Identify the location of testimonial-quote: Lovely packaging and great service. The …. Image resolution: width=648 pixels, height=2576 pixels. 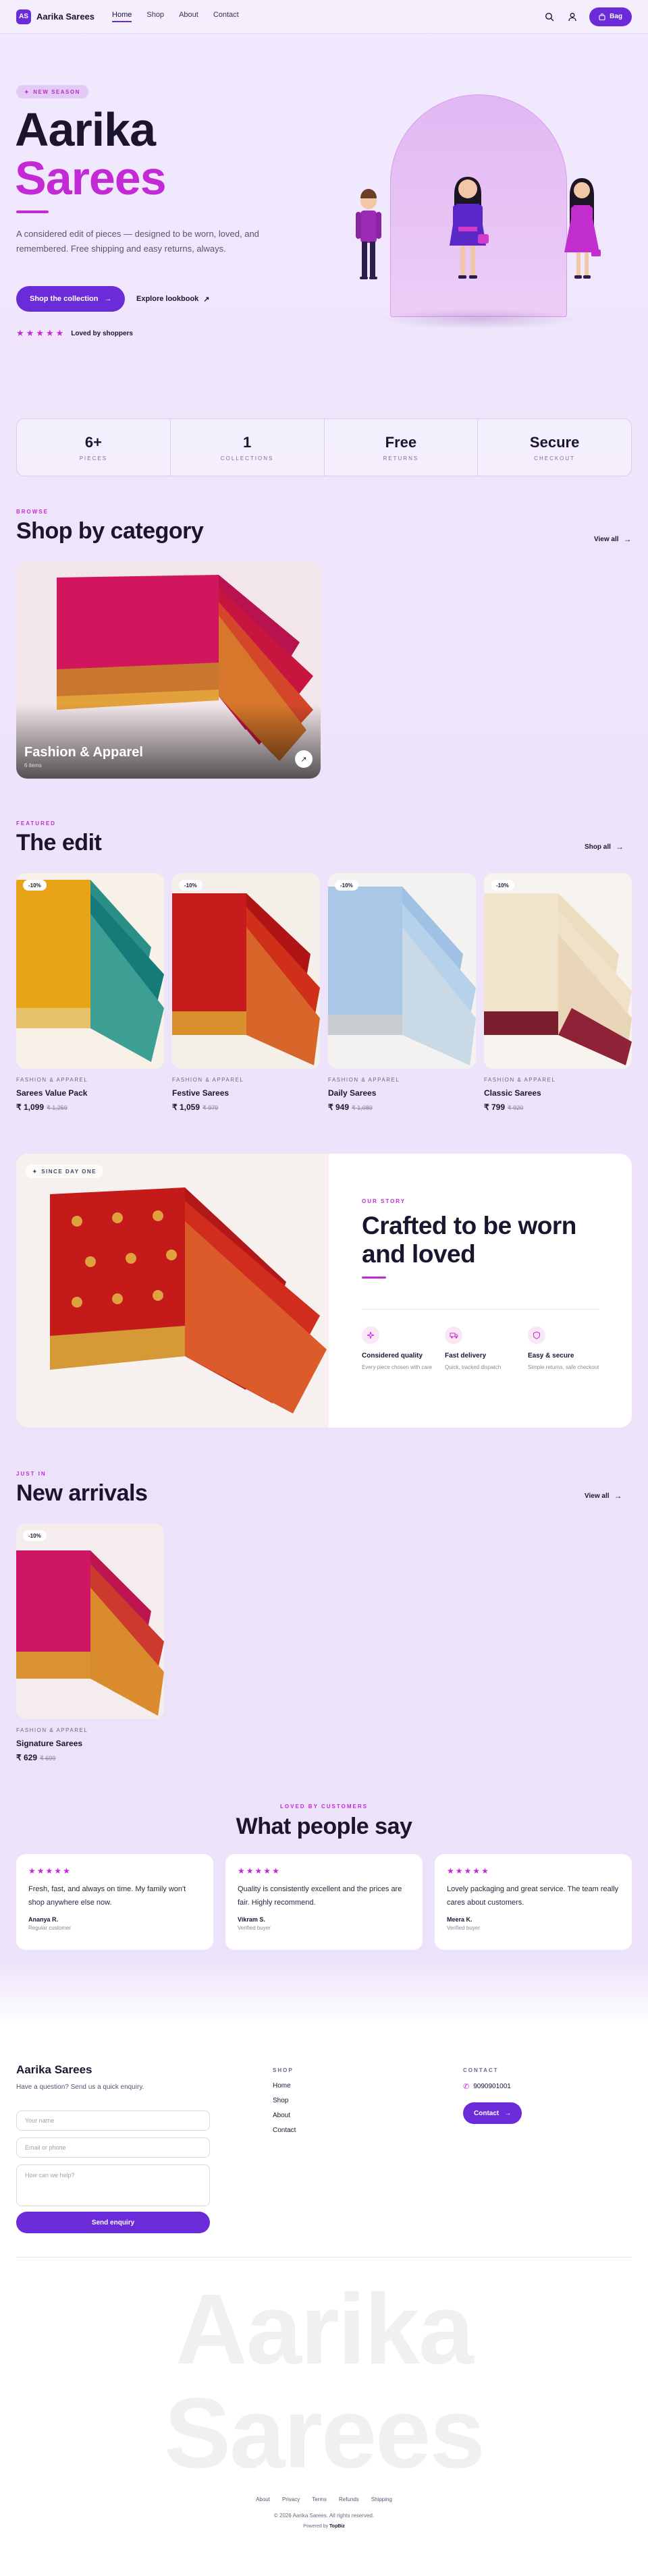
(533, 1896).